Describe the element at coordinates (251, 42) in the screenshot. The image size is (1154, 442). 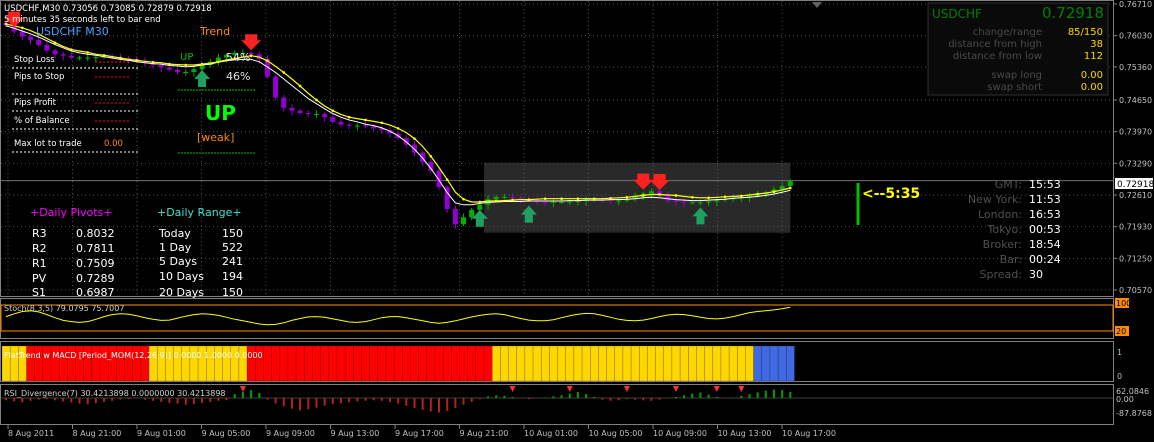
I see `sell-arrow-icon` at that location.